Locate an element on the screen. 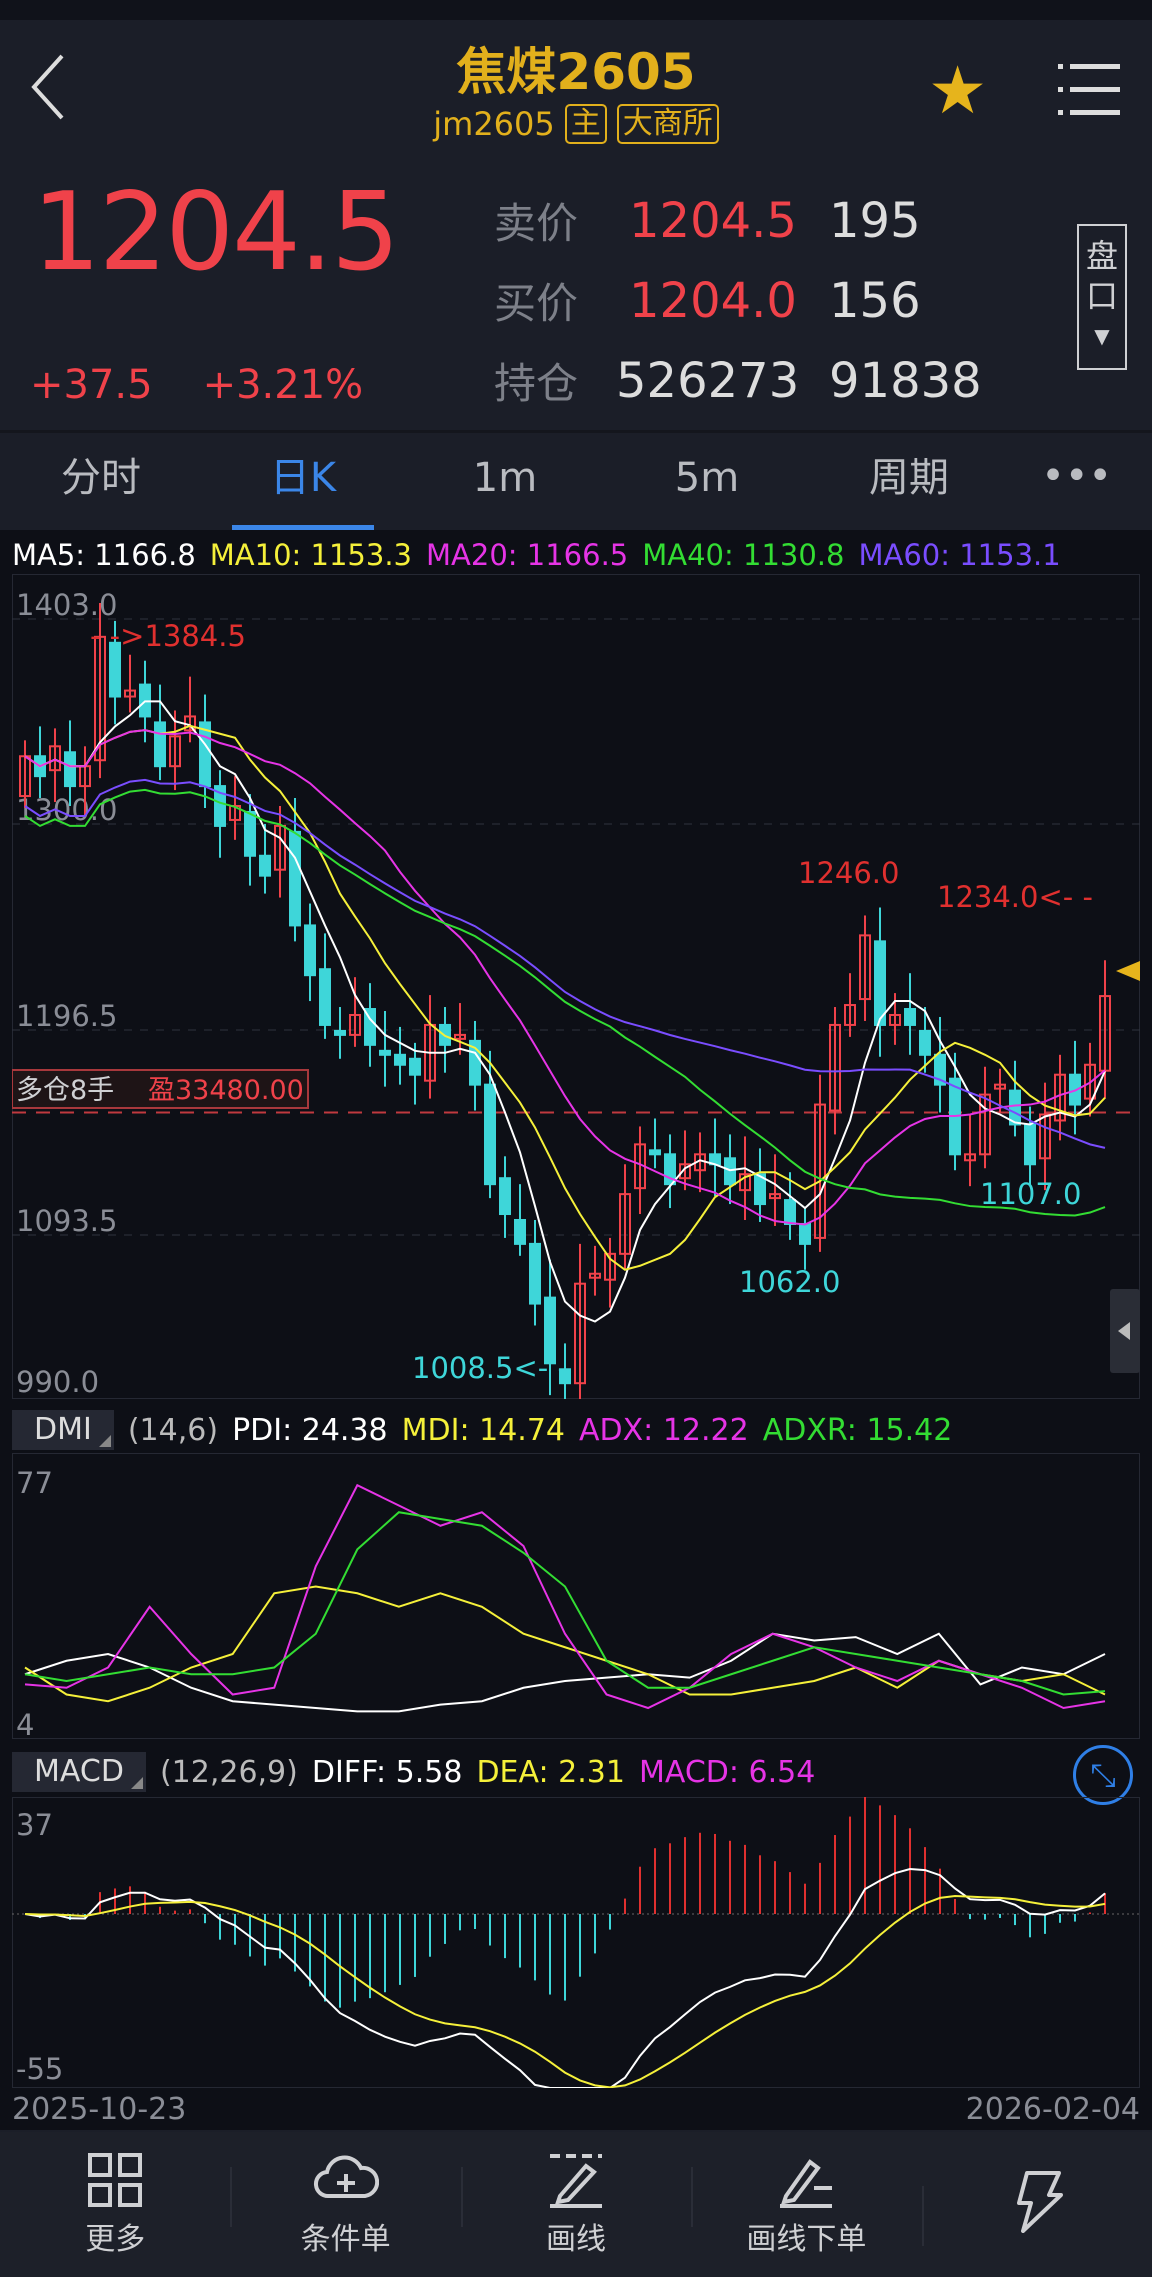  hold-label: 持仓 is located at coordinates (536, 383).